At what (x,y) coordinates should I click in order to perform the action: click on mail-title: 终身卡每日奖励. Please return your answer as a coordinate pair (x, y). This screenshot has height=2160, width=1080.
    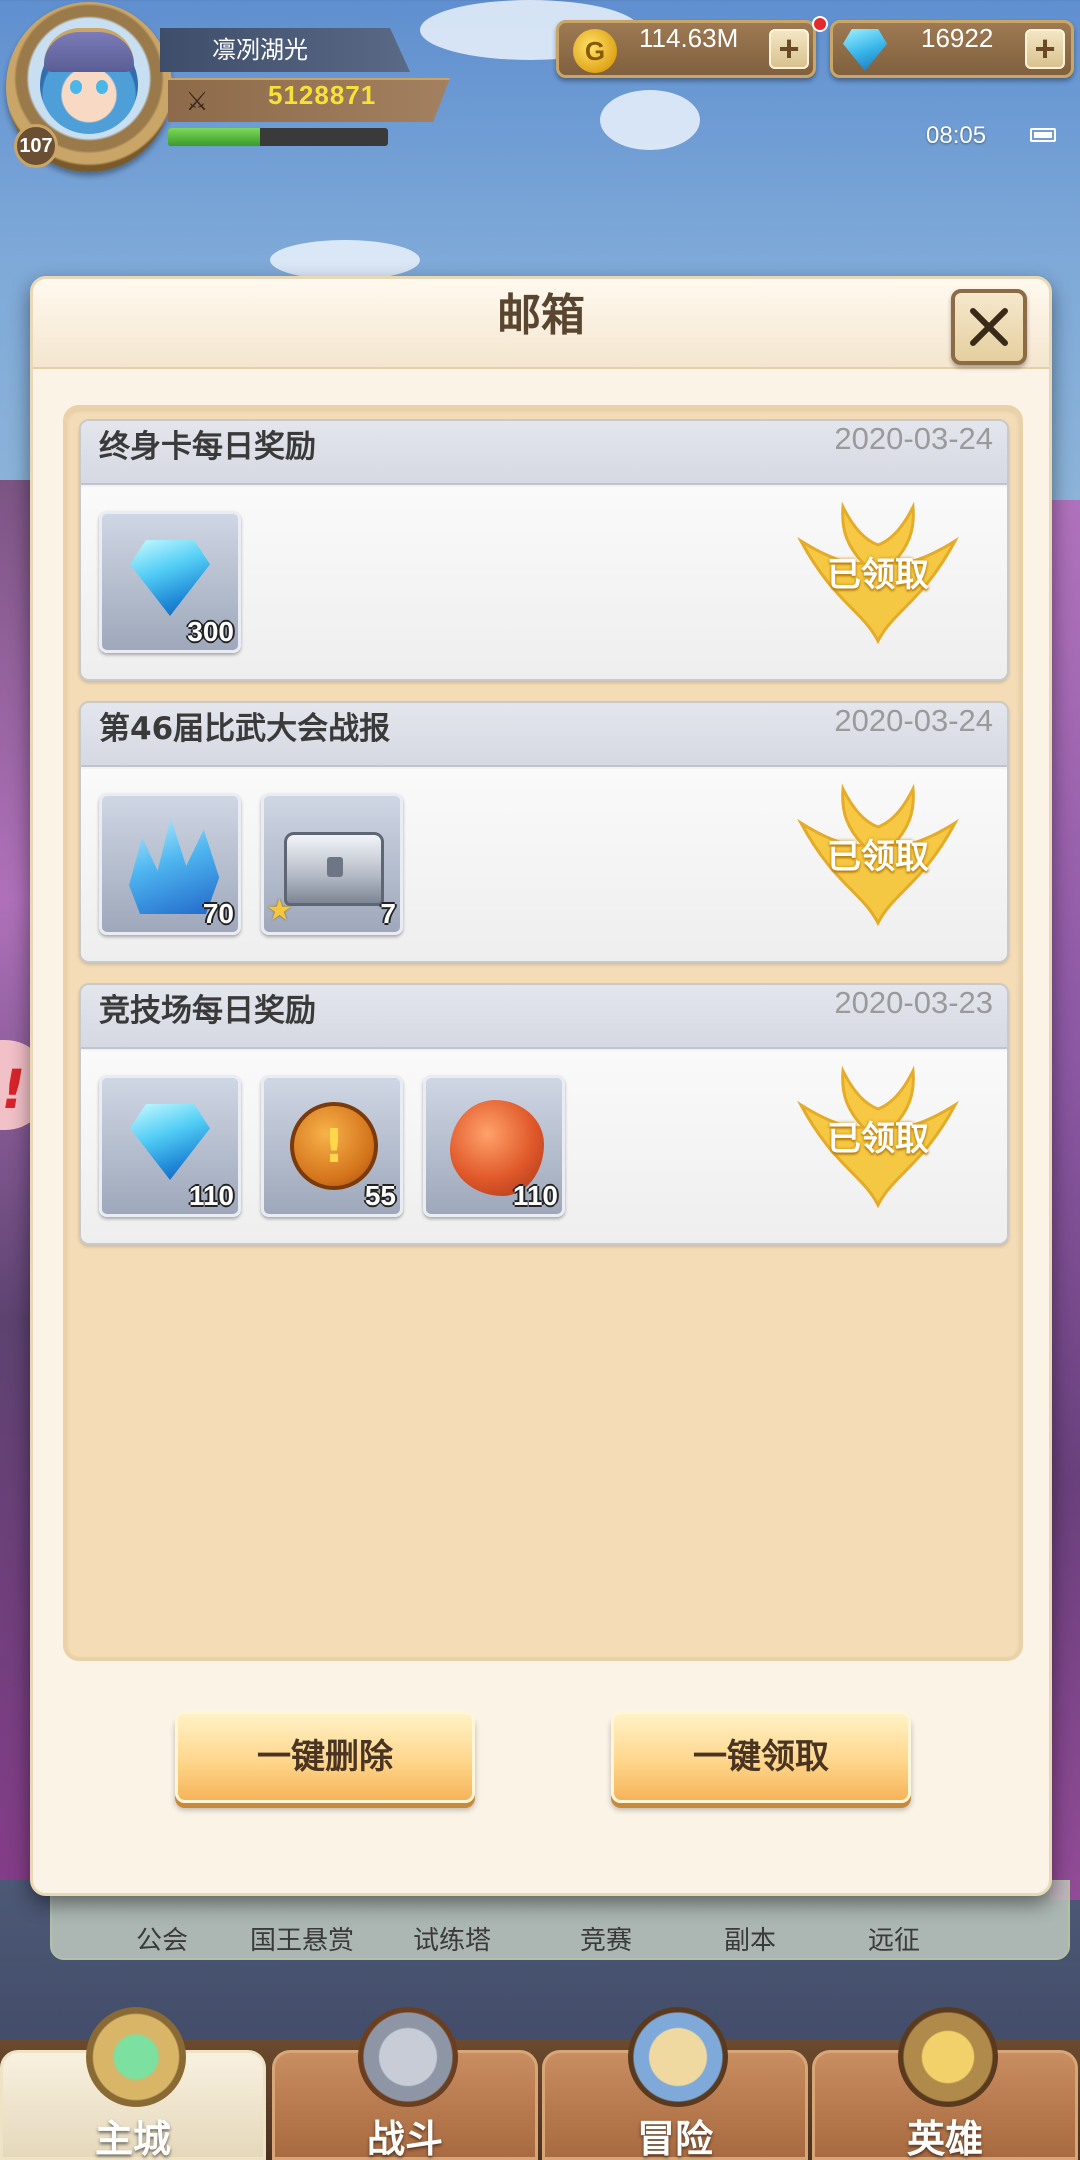
    Looking at the image, I should click on (207, 447).